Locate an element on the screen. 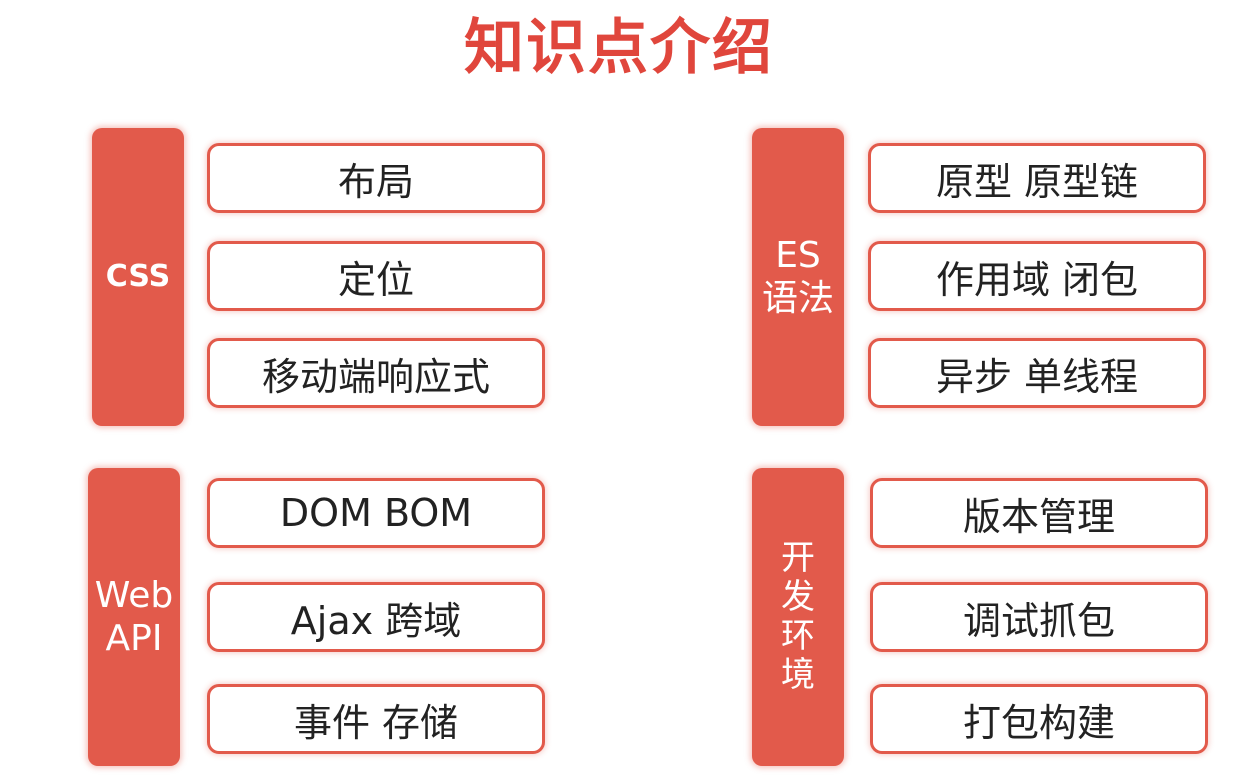 The image size is (1238, 783). item-css-responsive: 移动端响应式 is located at coordinates (376, 373).